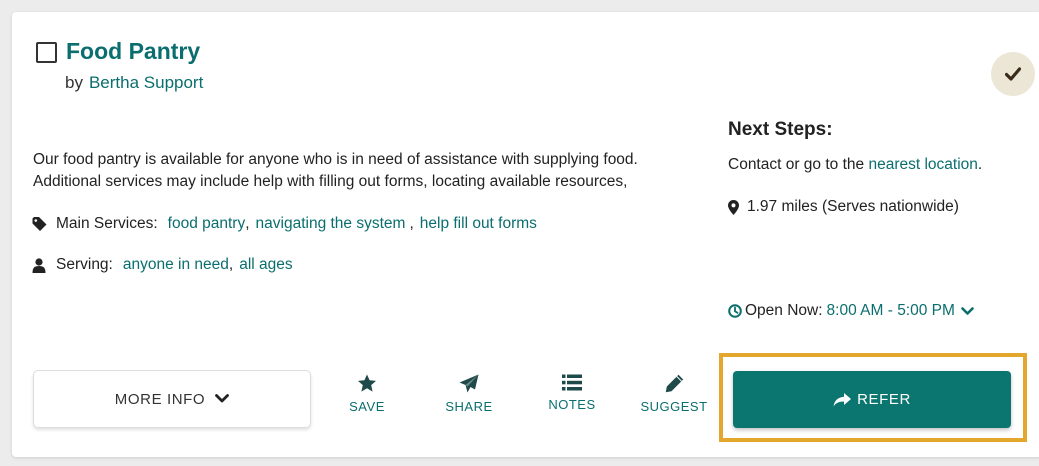 The height and width of the screenshot is (466, 1039). I want to click on byline: by Bertha Support, so click(134, 83).